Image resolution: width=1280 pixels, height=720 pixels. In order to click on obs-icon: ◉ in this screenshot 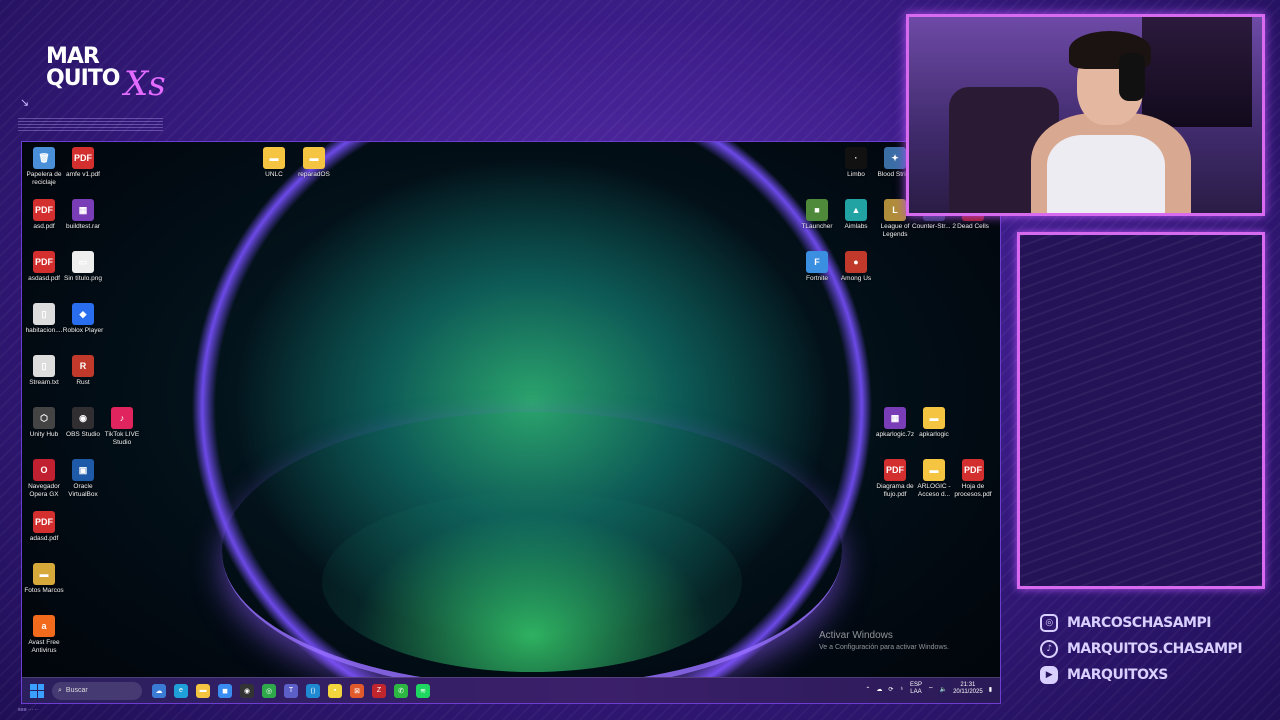, I will do `click(247, 690)`.